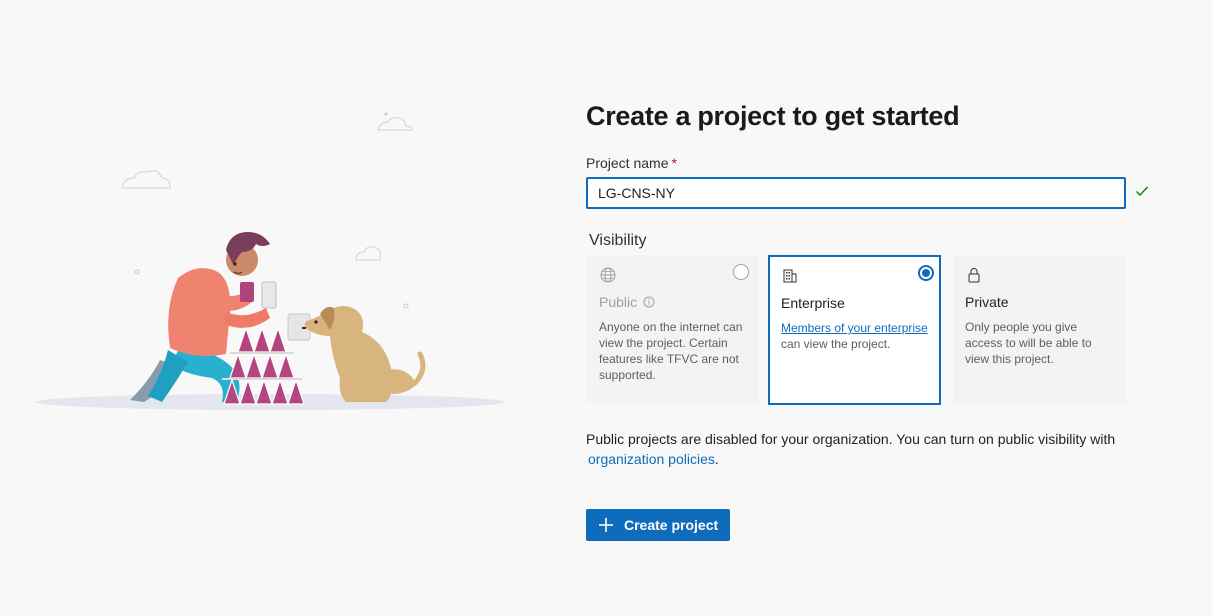 This screenshot has width=1212, height=616. What do you see at coordinates (741, 272) in the screenshot?
I see `radio-public` at bounding box center [741, 272].